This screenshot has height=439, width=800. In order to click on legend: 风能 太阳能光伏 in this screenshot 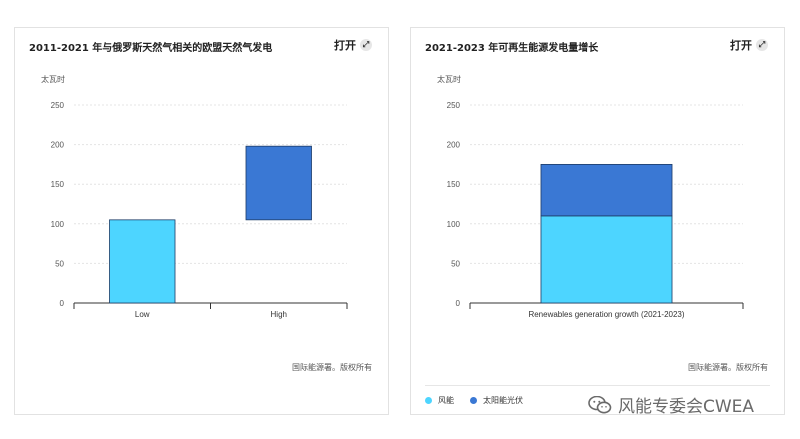, I will do `click(474, 400)`.